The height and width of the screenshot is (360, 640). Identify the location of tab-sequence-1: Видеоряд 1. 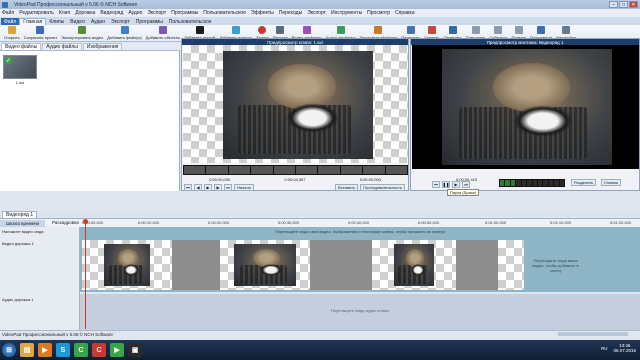
(20, 214).